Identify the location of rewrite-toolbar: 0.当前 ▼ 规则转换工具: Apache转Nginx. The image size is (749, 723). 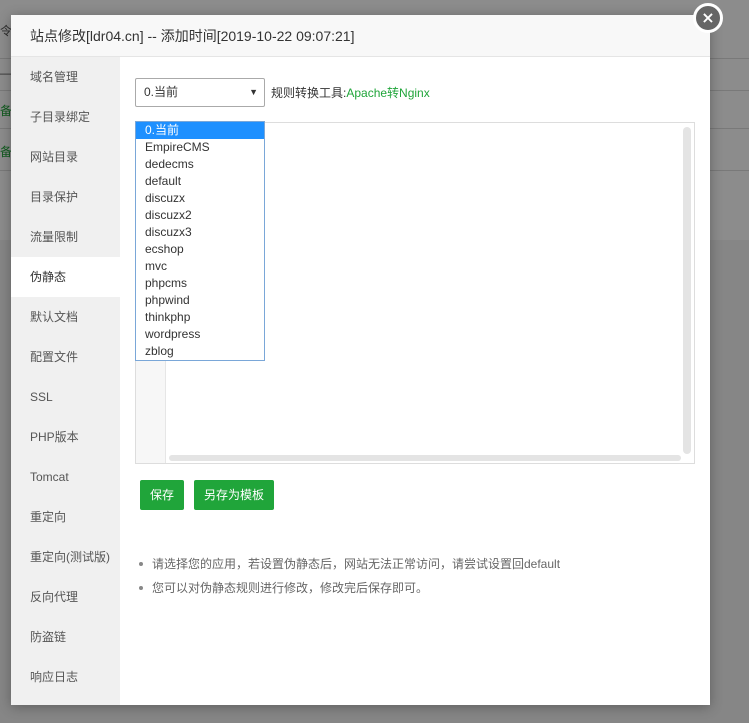
(415, 92).